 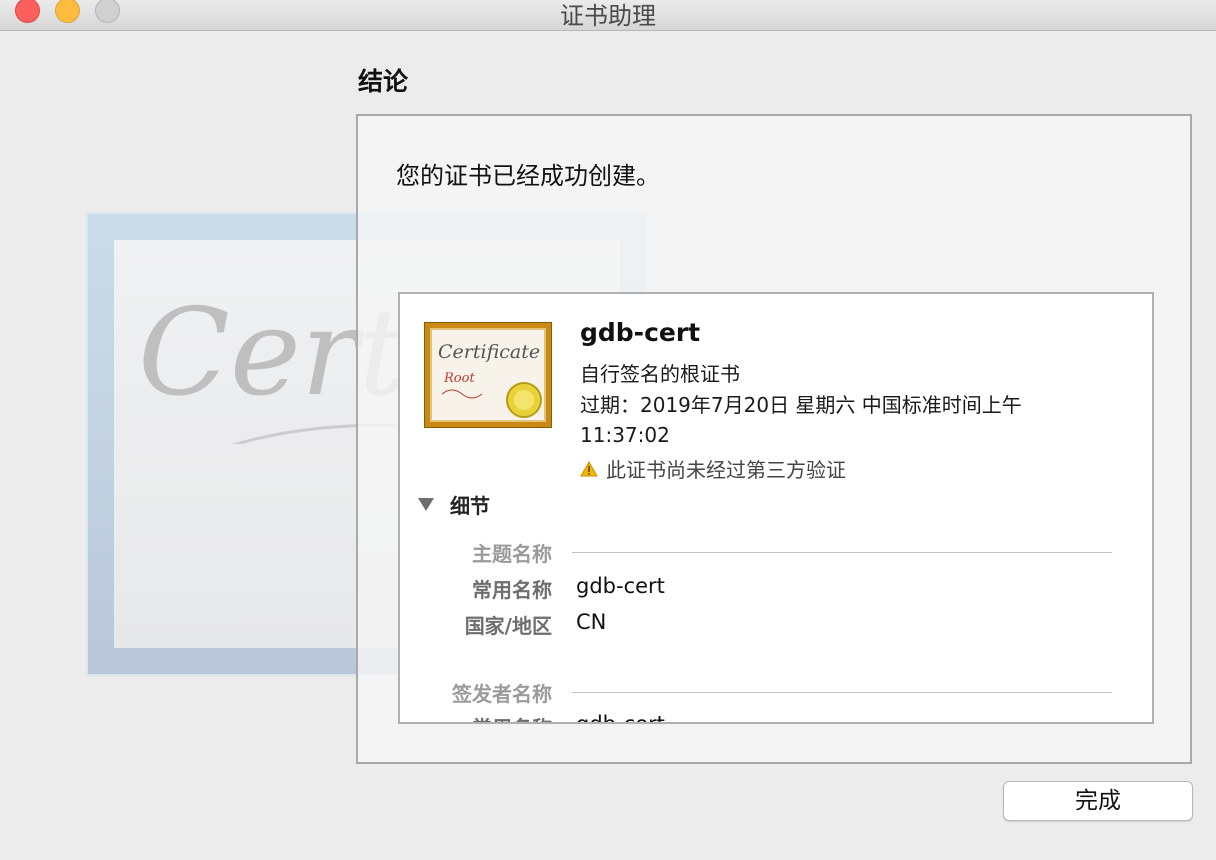 I want to click on warning-icon, so click(x=589, y=468).